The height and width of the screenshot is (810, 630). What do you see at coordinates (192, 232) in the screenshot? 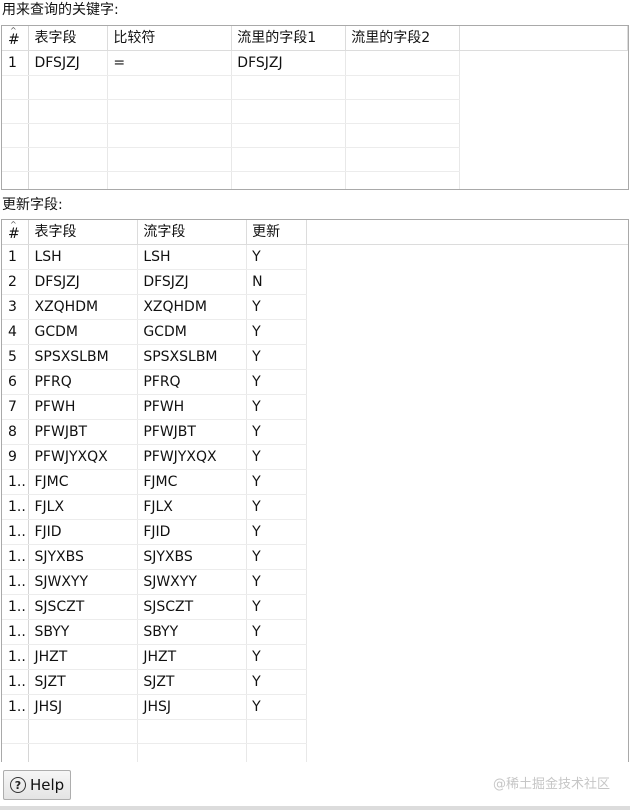
I see `update-col-stream-field-header: 流字段` at bounding box center [192, 232].